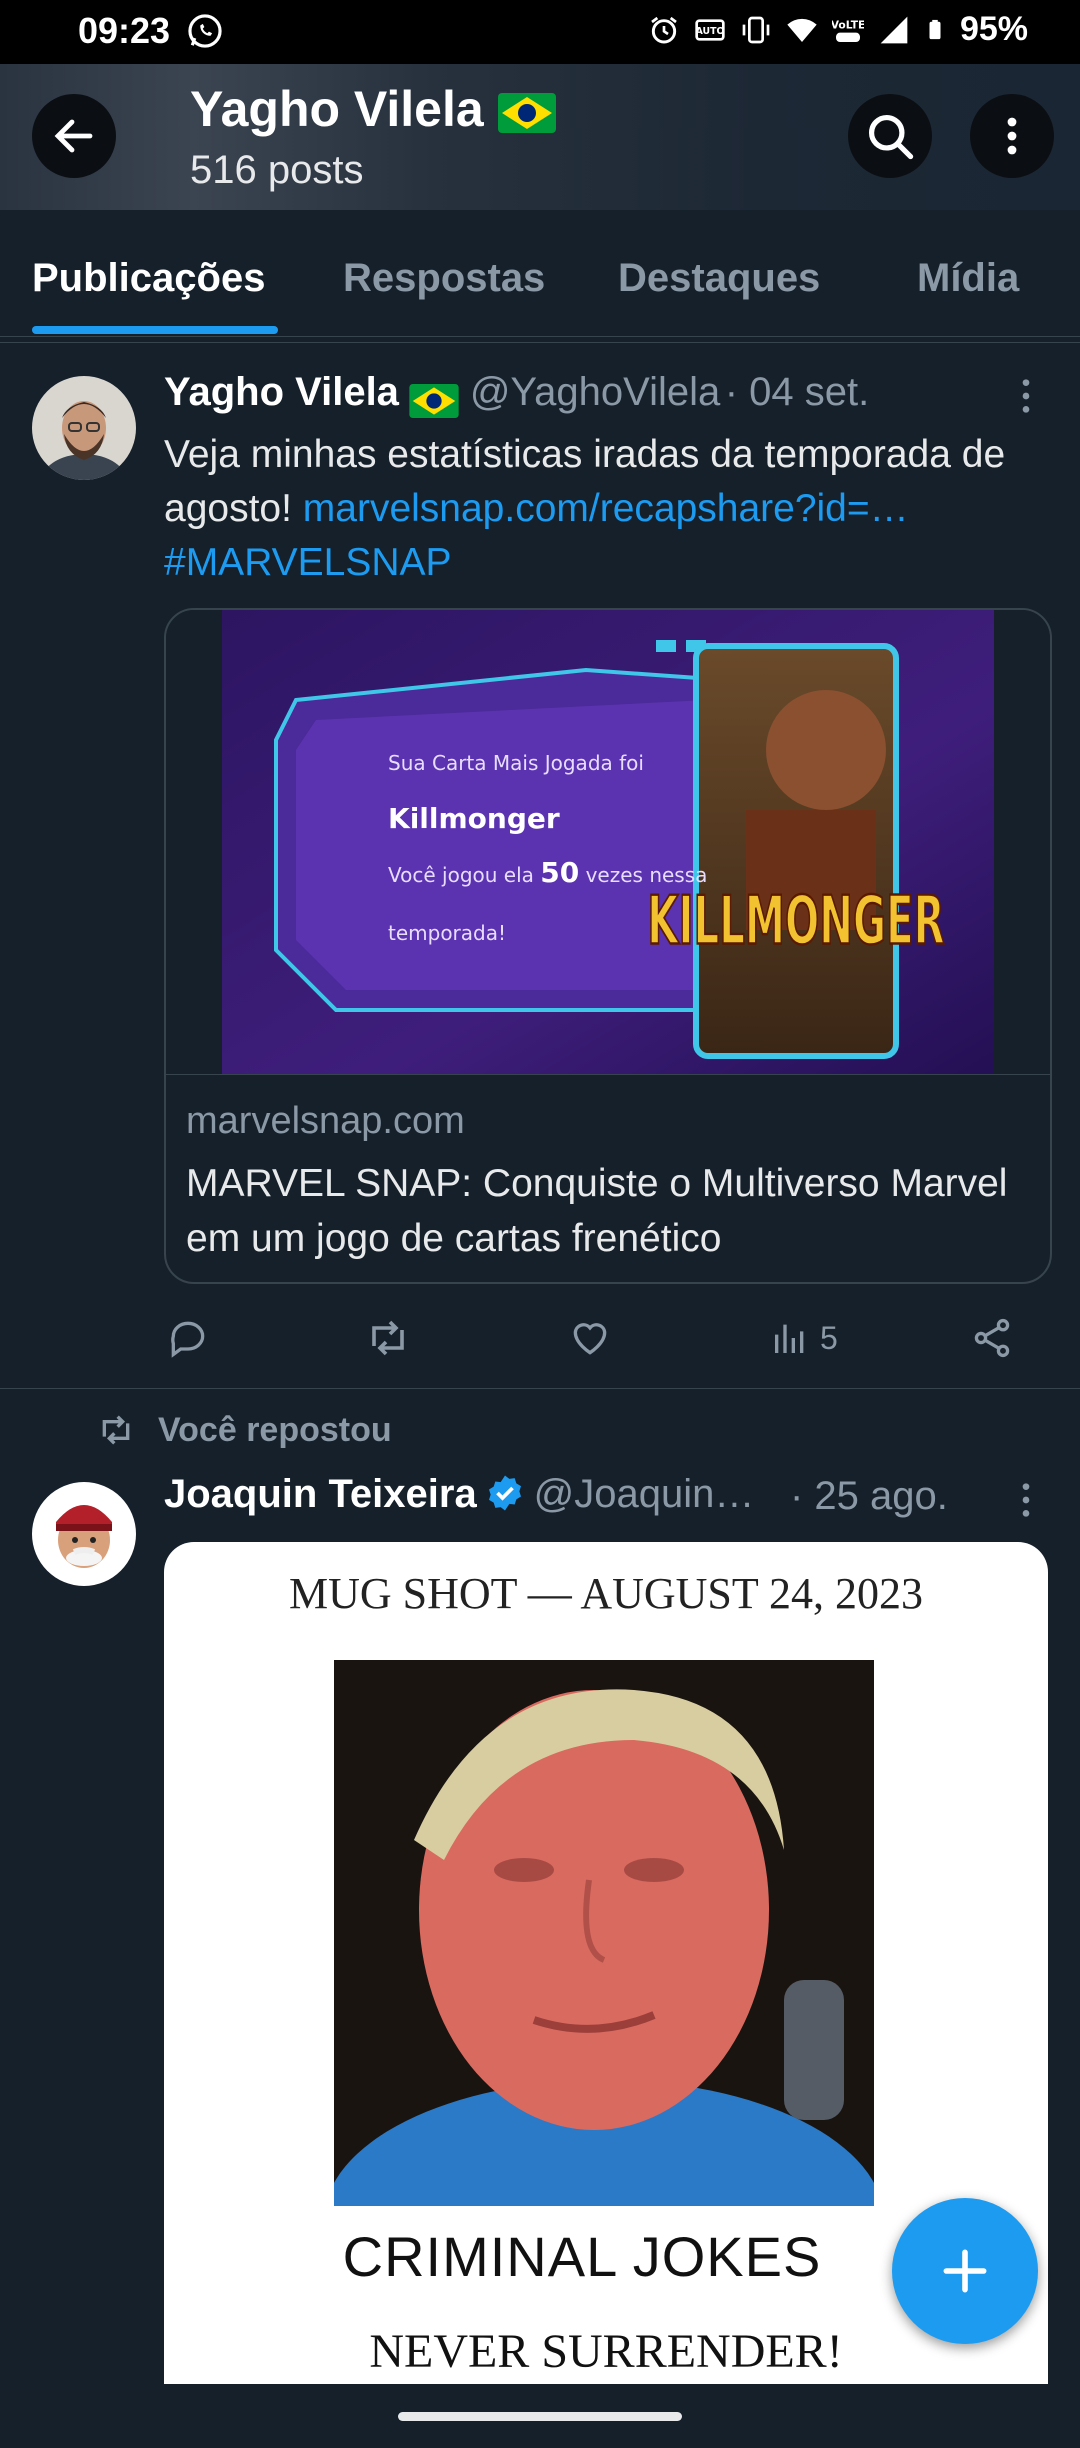 This screenshot has height=2448, width=1080. I want to click on search-button, so click(890, 136).